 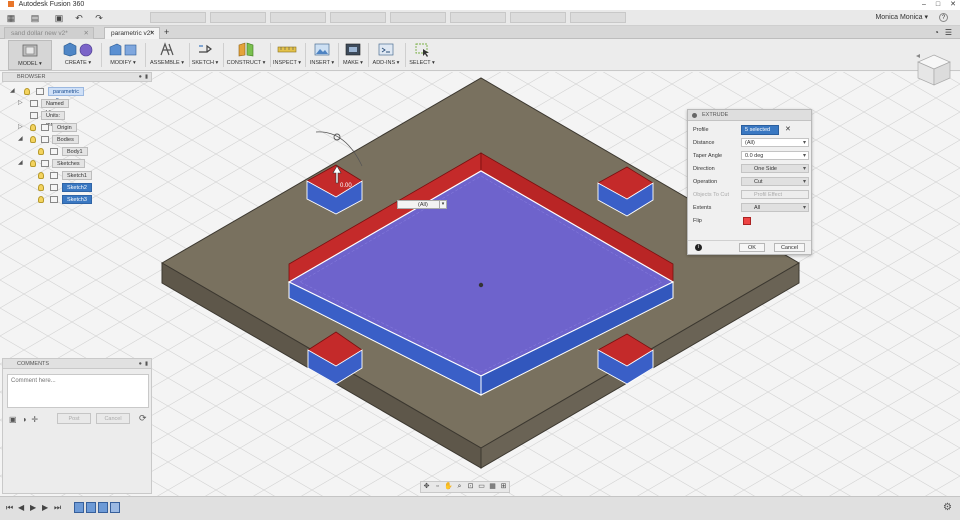 I want to click on ok-button: OK, so click(x=752, y=247).